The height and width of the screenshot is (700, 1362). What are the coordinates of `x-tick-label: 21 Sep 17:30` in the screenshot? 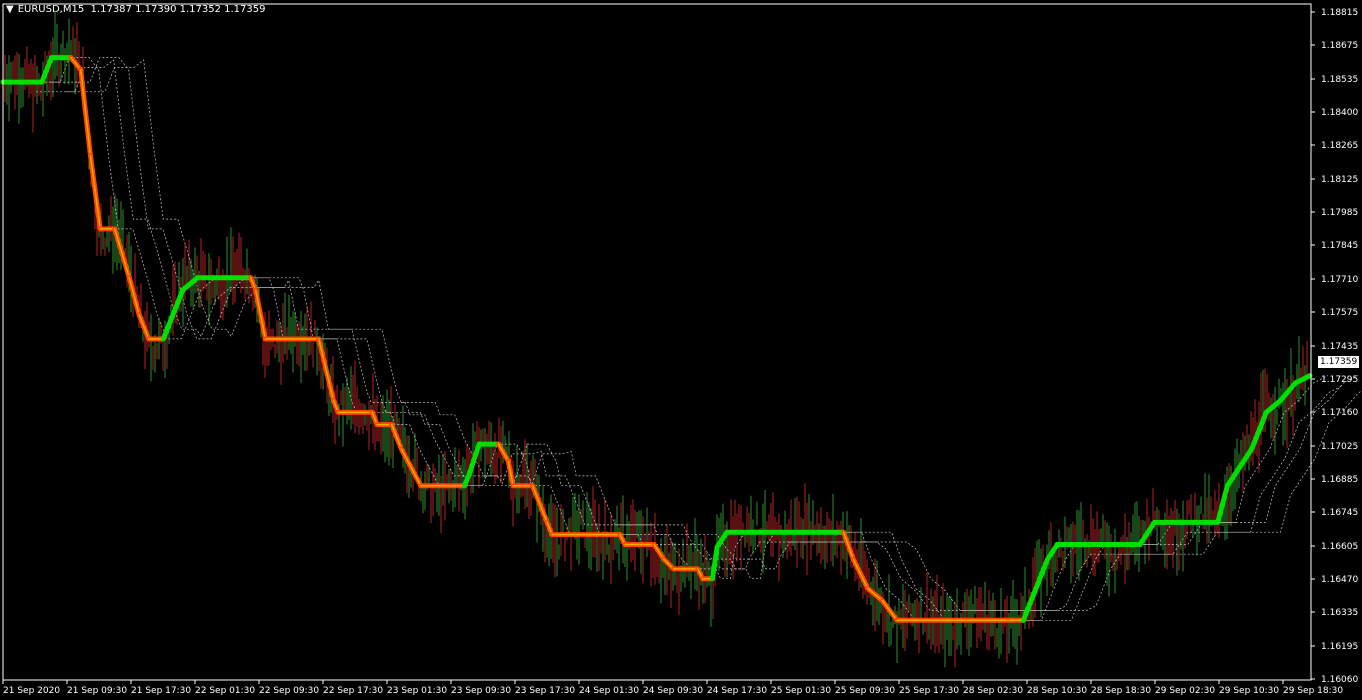 It's located at (161, 691).